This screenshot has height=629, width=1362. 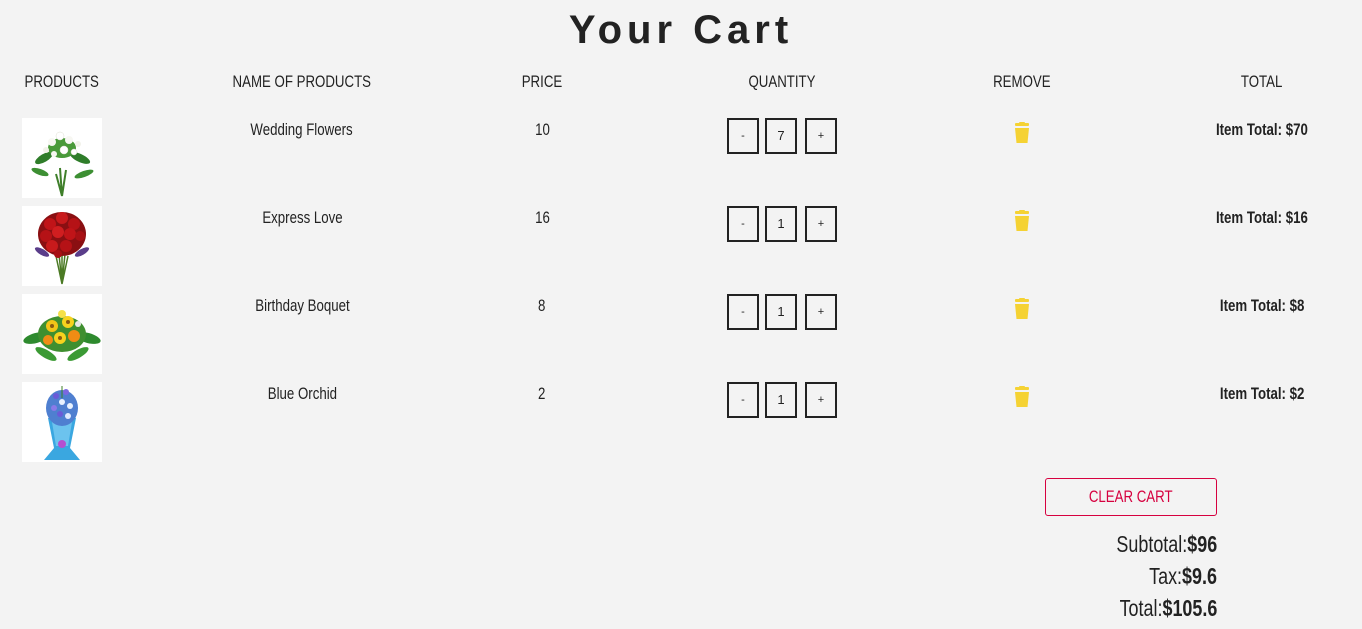 I want to click on yellow-flower-bouquet-image, so click(x=62, y=334).